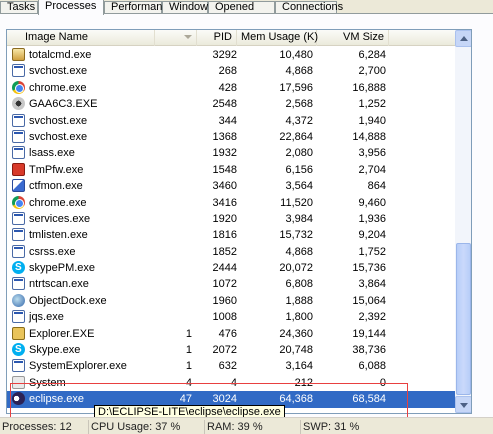  Describe the element at coordinates (37, 427) in the screenshot. I see `status-processes: Processes: 12` at that location.